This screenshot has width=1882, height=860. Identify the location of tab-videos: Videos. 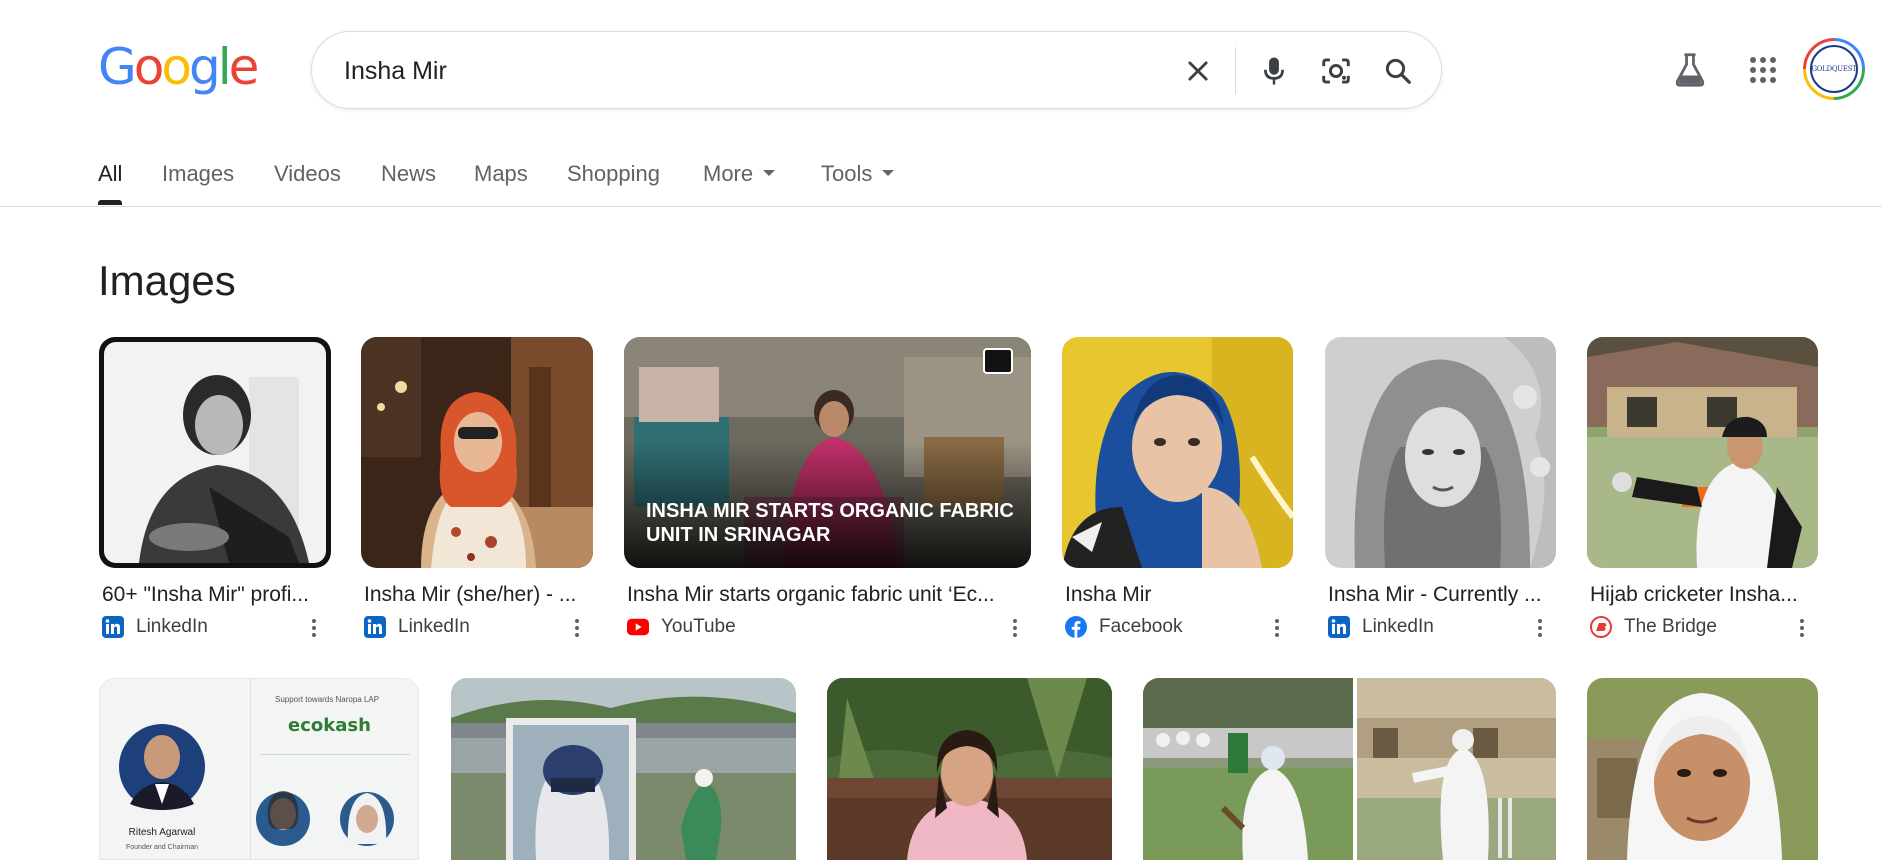
(307, 180).